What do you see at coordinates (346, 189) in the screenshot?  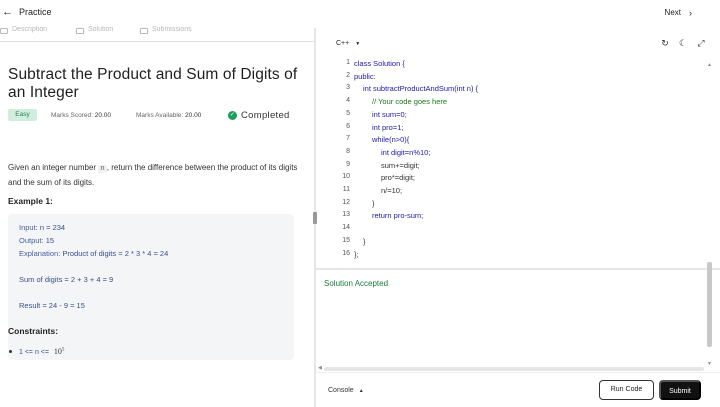 I see `line-number: 11` at bounding box center [346, 189].